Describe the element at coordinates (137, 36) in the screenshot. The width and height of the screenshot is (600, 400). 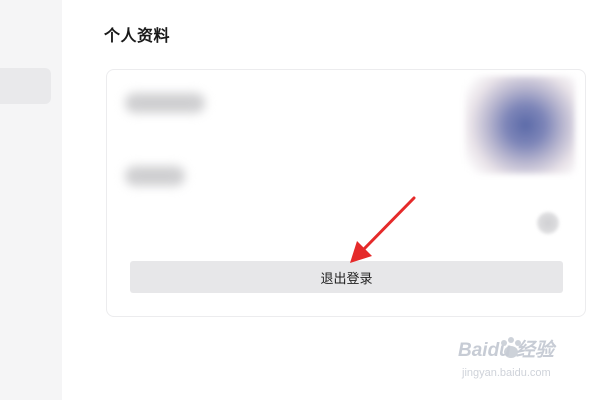
I see `page-title: 个人资料` at that location.